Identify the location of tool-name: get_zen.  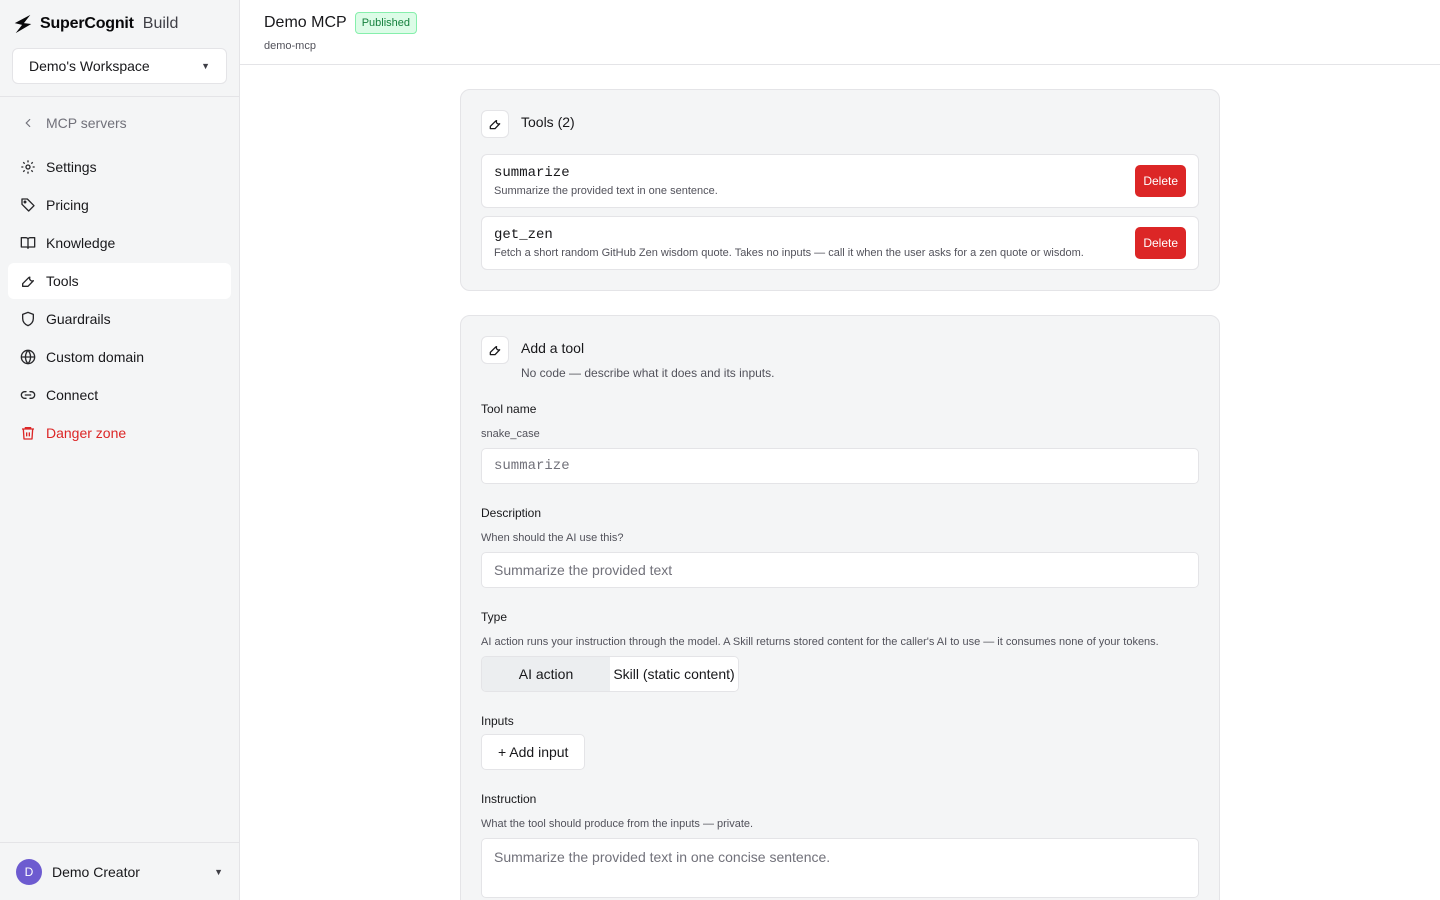
(523, 235).